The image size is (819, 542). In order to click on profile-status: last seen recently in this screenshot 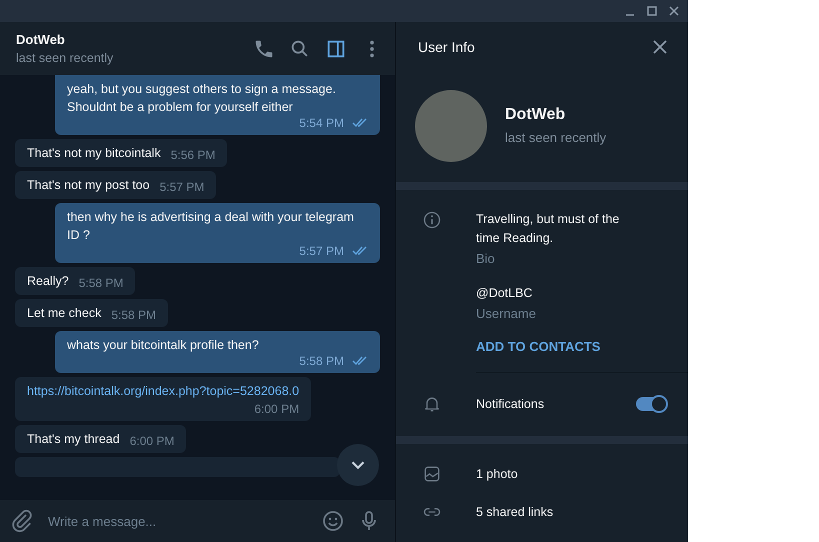, I will do `click(555, 138)`.